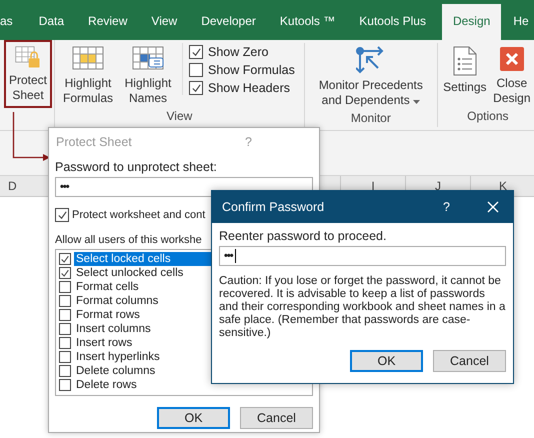  Describe the element at coordinates (511, 76) in the screenshot. I see `close-design-button: Close Design` at that location.